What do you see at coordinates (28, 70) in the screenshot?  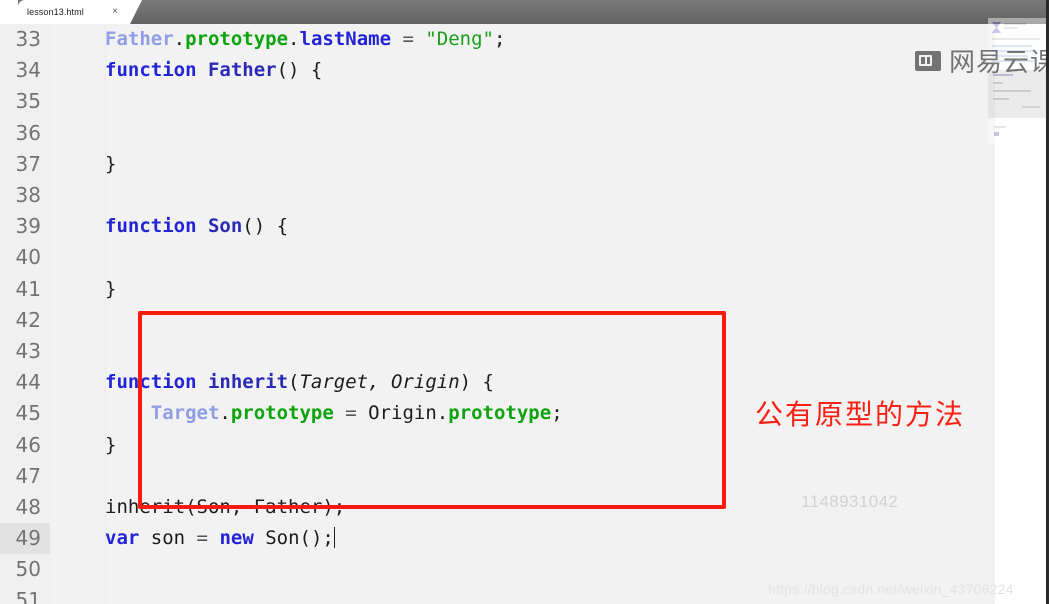 I see `line-number: 34` at bounding box center [28, 70].